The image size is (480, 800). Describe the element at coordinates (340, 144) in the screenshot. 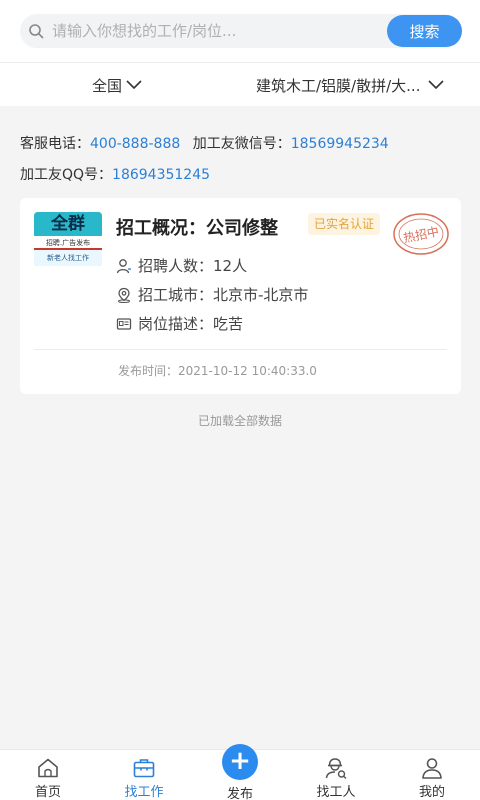

I see `wechat-value: 18569945234` at that location.